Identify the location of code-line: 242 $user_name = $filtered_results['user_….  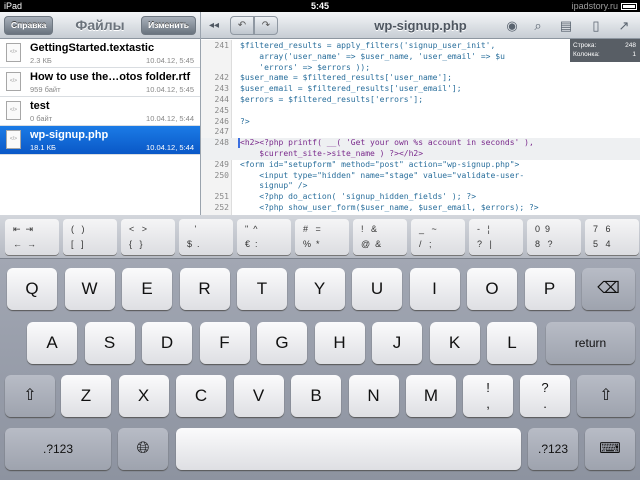
(420, 78).